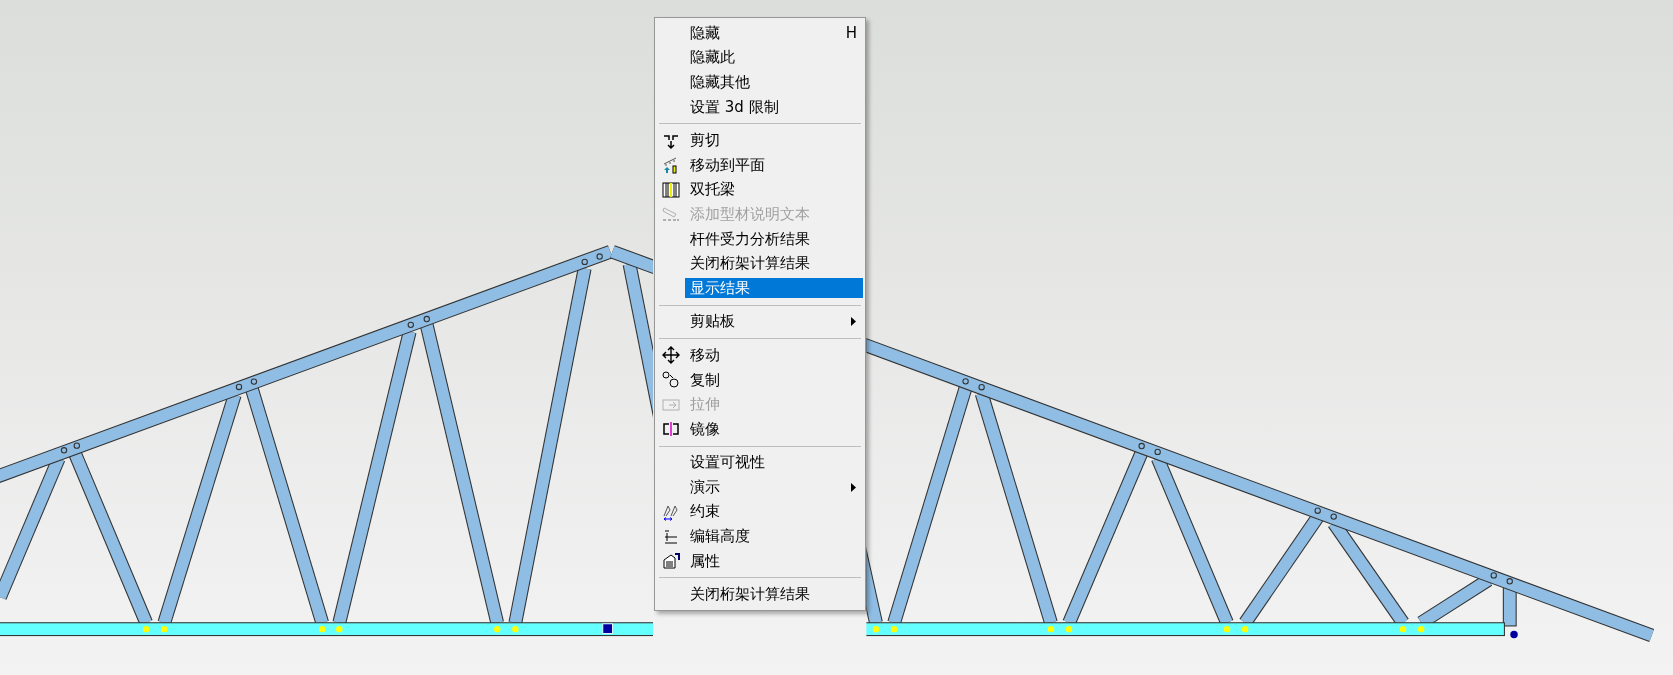  What do you see at coordinates (671, 165) in the screenshot?
I see `plane-icon` at bounding box center [671, 165].